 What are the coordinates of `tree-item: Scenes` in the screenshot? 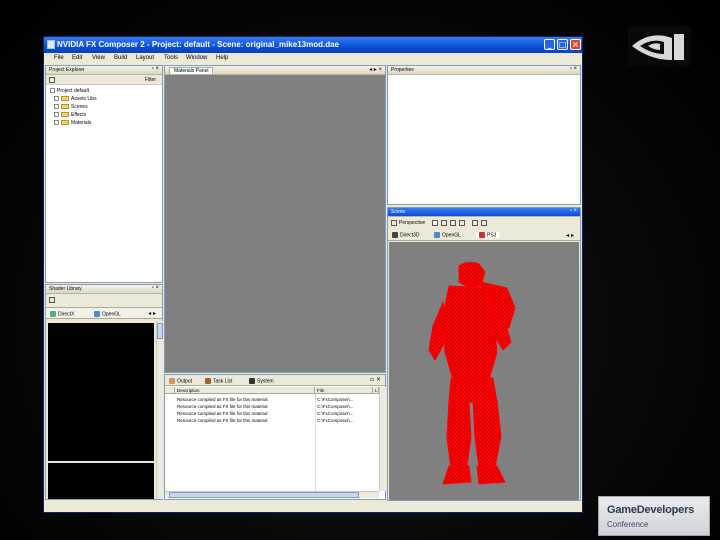 It's located at (71, 108).